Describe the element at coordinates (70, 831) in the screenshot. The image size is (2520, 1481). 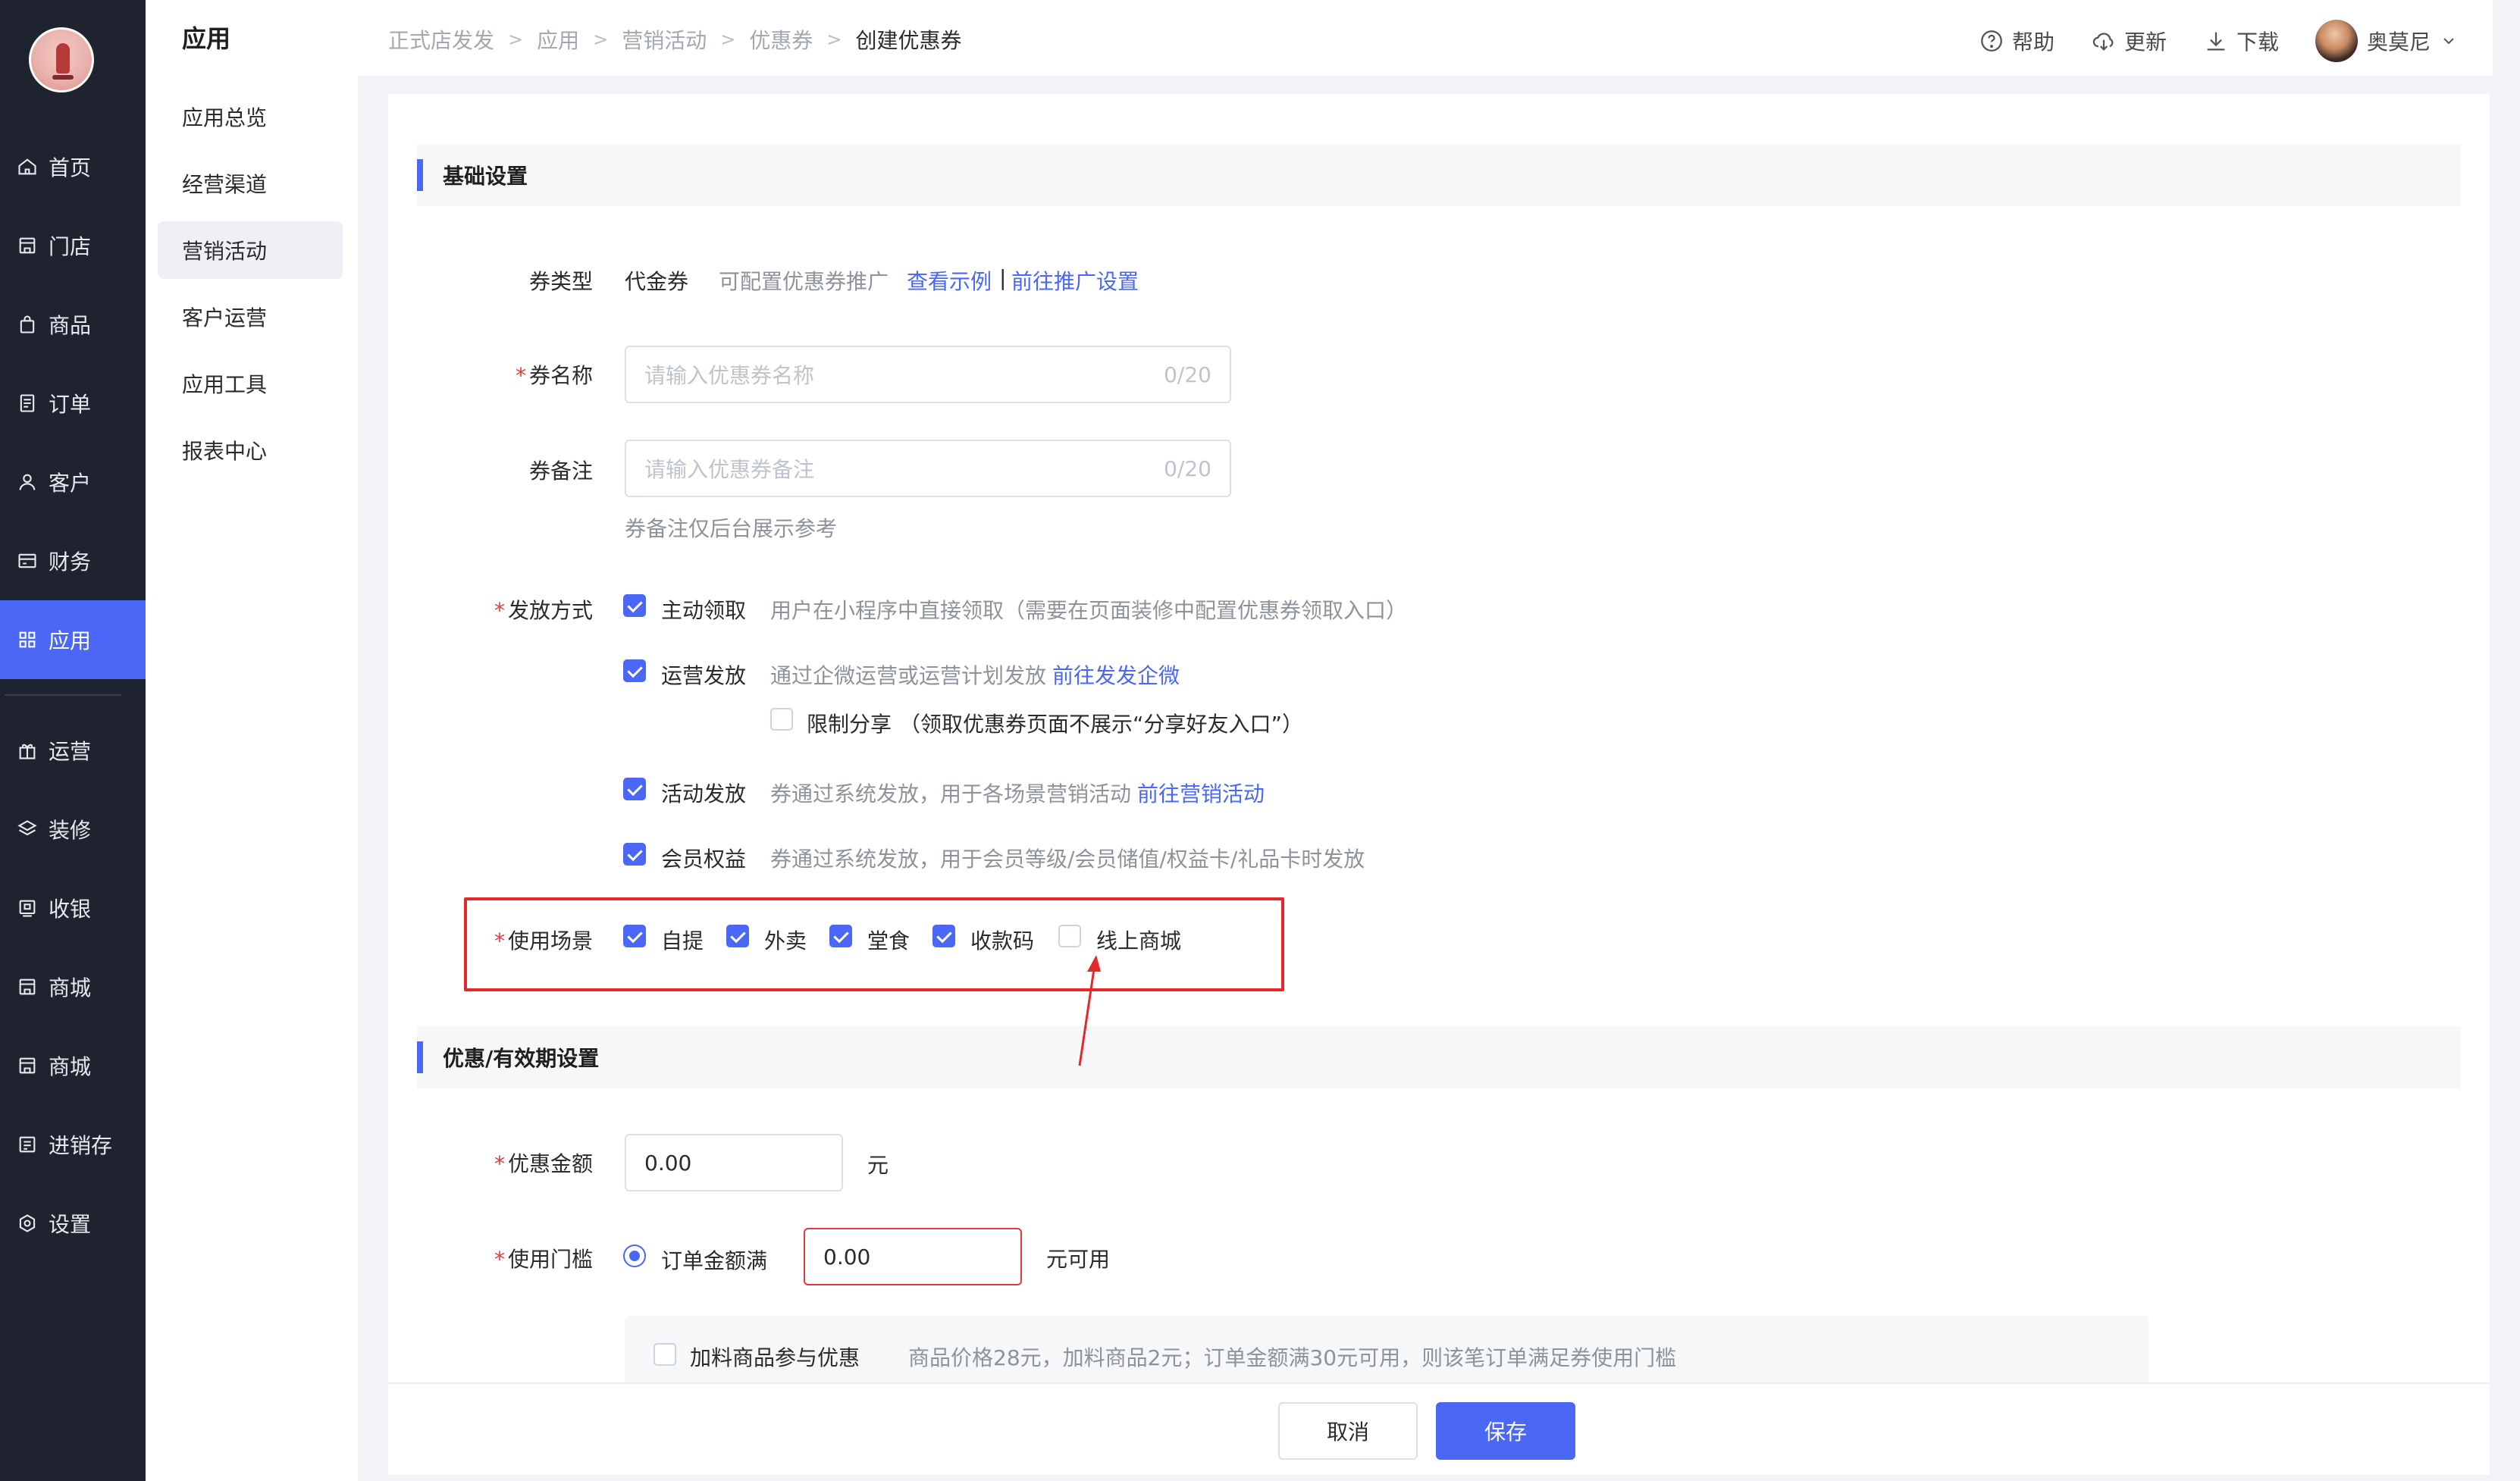
I see `nav-label: 装修` at that location.